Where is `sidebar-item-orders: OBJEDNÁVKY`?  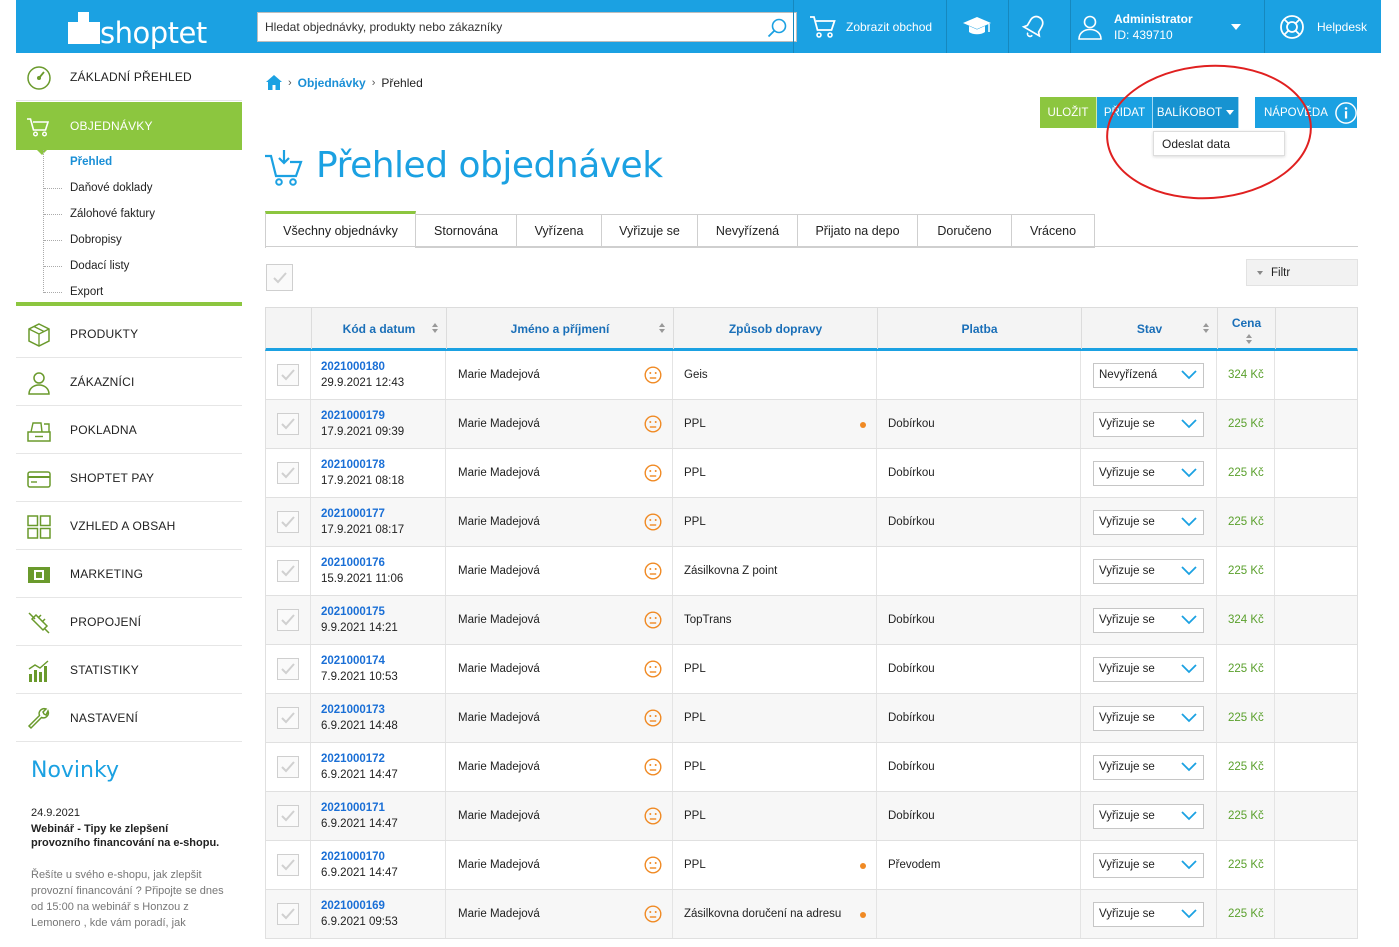 sidebar-item-orders: OBJEDNÁVKY is located at coordinates (129, 126).